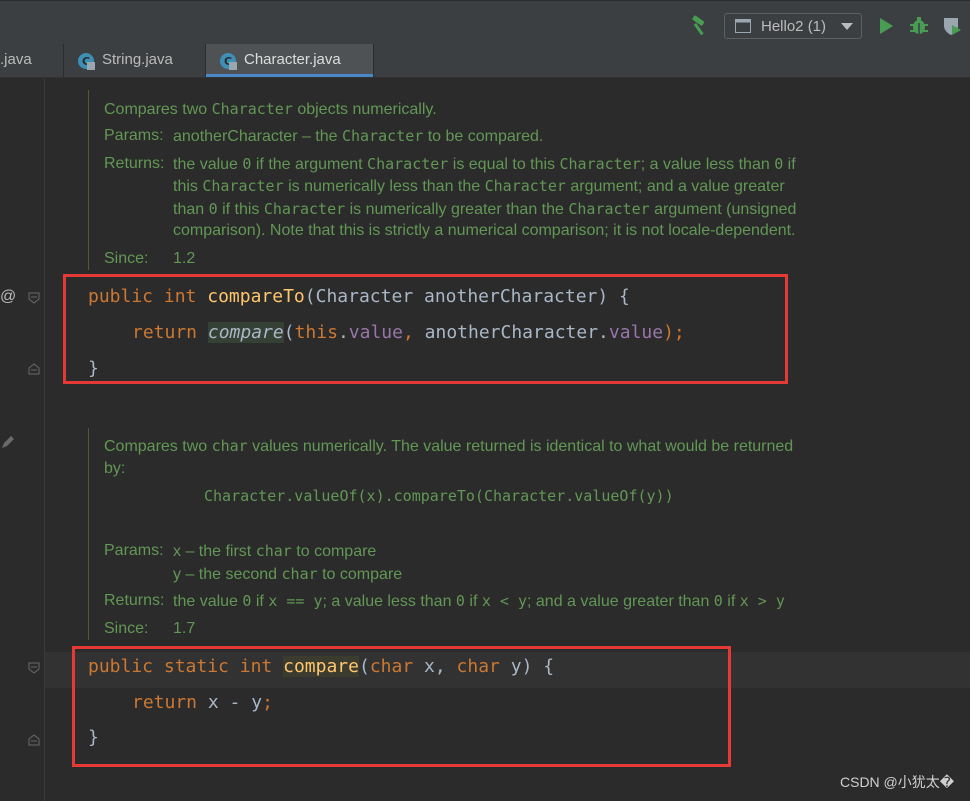  I want to click on doc-text: this, so click(188, 186).